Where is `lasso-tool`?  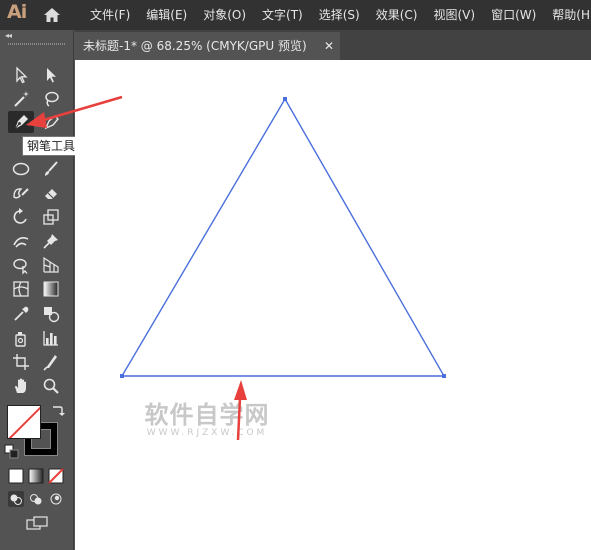
lasso-tool is located at coordinates (51, 99).